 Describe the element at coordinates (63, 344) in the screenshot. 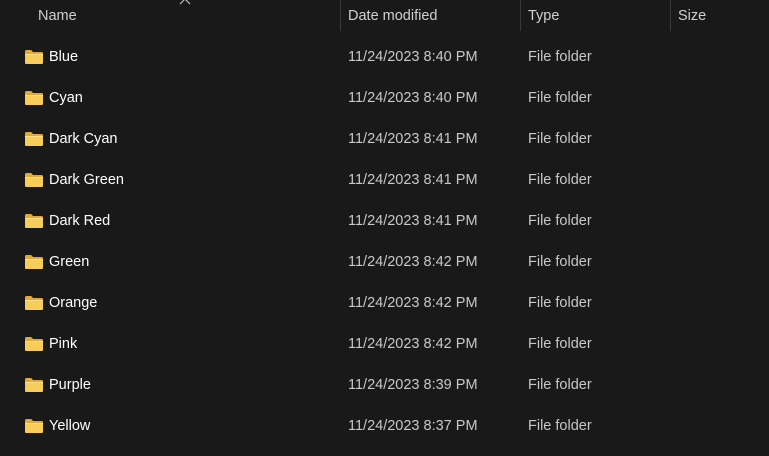

I see `file-name: Pink` at that location.